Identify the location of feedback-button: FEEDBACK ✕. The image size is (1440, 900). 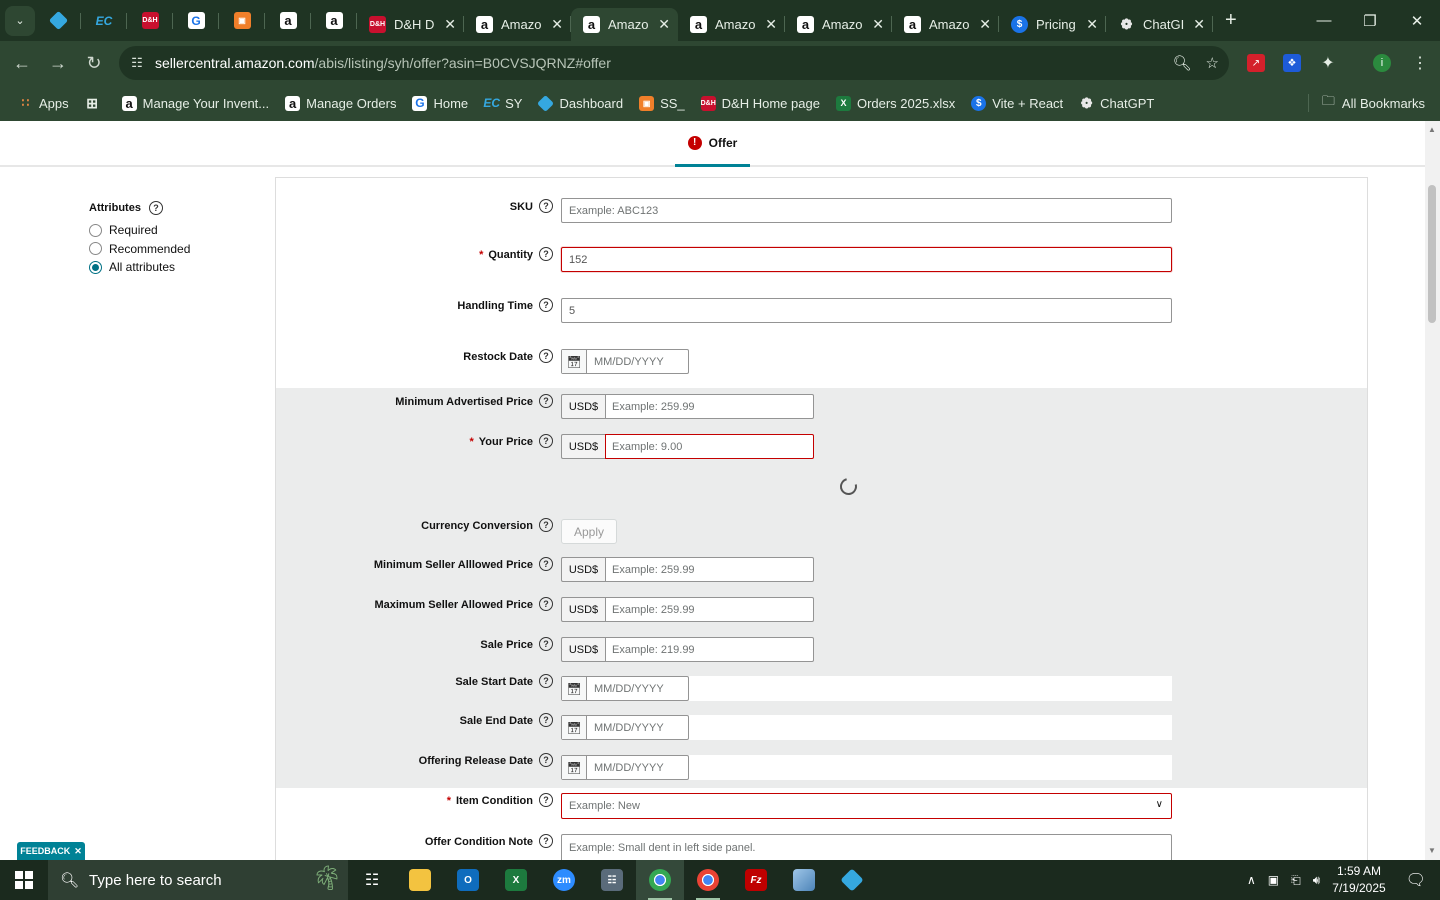
(51, 851).